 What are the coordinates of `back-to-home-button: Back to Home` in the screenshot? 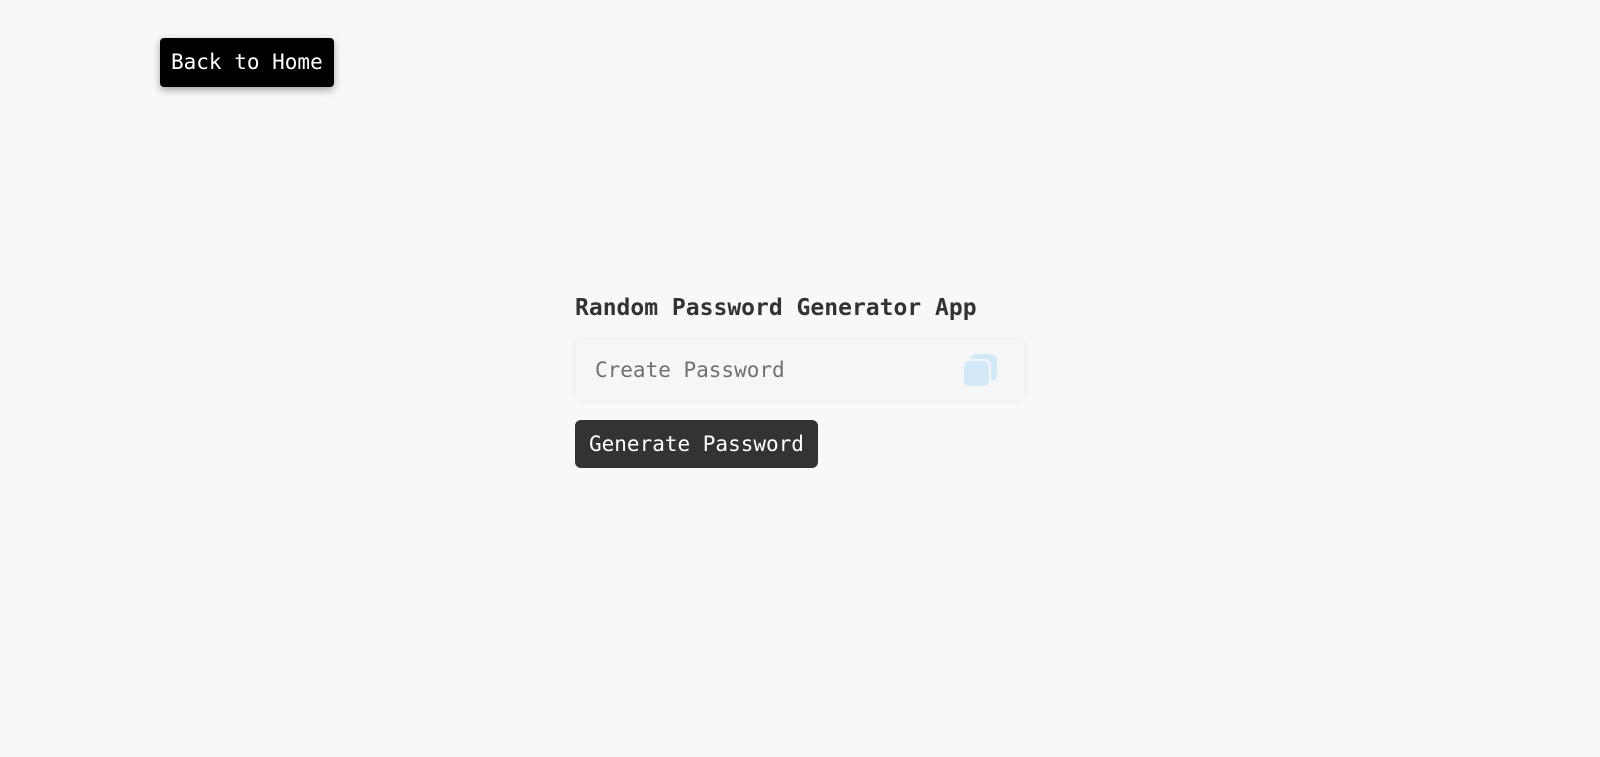 It's located at (247, 62).